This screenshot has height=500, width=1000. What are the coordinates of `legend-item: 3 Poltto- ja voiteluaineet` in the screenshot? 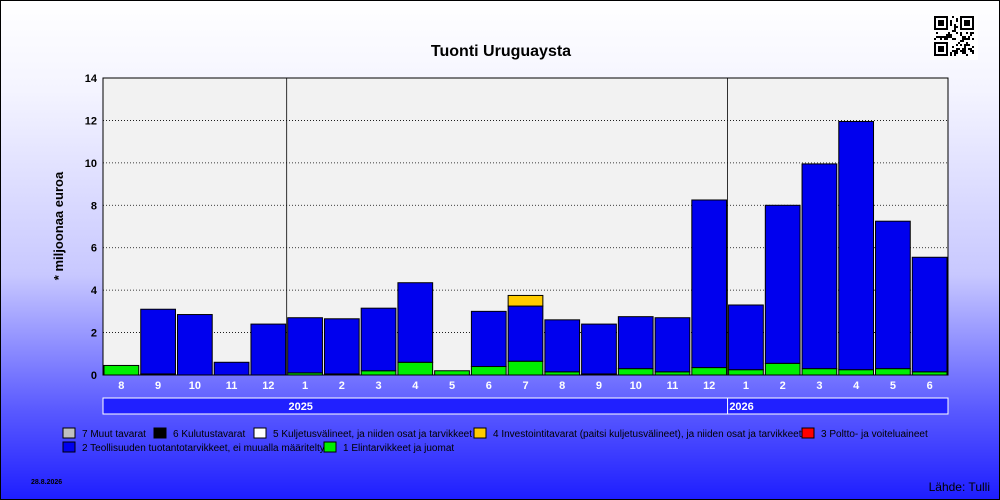 It's located at (864, 433).